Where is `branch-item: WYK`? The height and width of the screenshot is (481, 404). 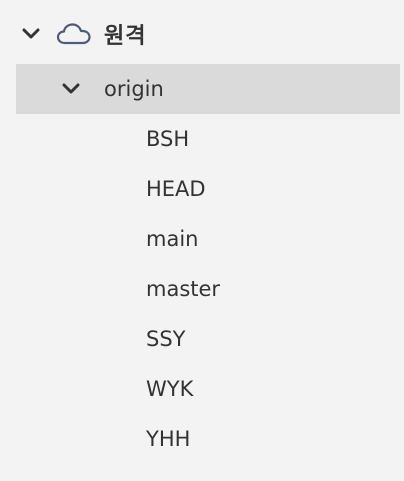
branch-item: WYK is located at coordinates (169, 389).